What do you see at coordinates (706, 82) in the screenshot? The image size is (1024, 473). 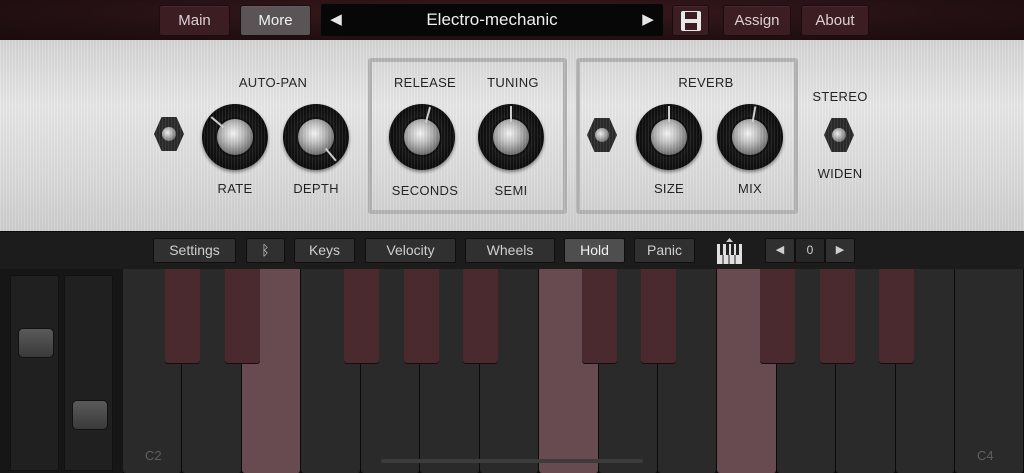 I see `reverb-title: REVERB` at bounding box center [706, 82].